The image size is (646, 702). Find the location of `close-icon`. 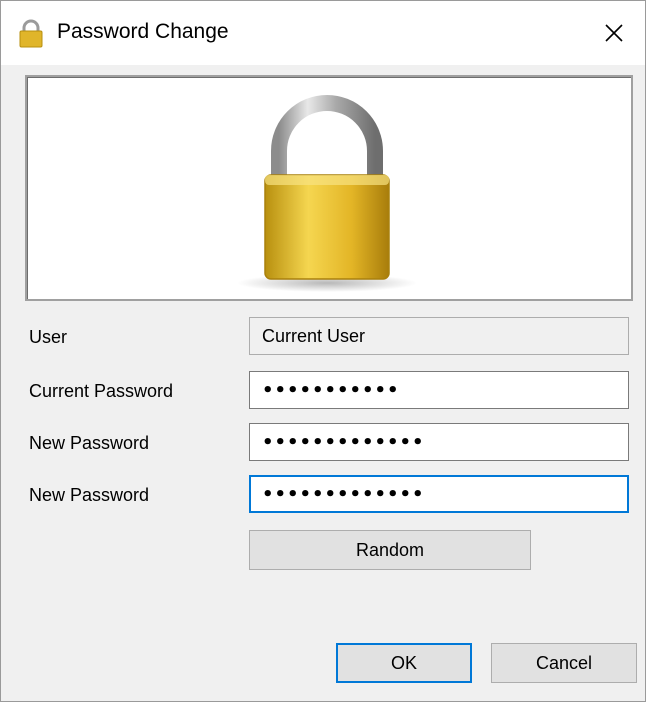

close-icon is located at coordinates (614, 33).